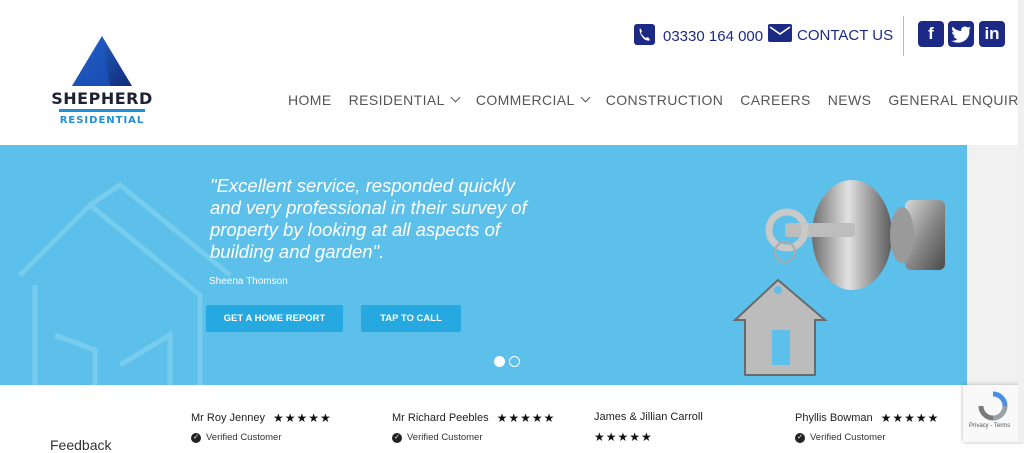  What do you see at coordinates (274, 318) in the screenshot?
I see `get-home-report-button: GET A HOME REPORT` at bounding box center [274, 318].